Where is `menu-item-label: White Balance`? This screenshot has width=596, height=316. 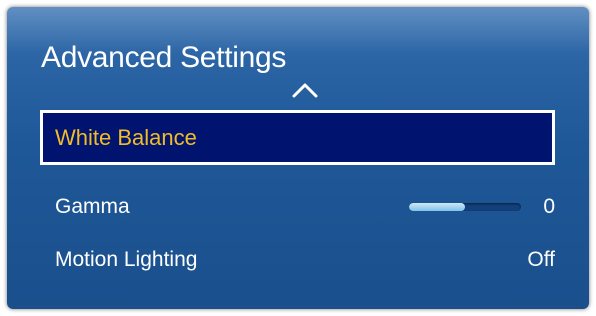 menu-item-label: White Balance is located at coordinates (126, 137).